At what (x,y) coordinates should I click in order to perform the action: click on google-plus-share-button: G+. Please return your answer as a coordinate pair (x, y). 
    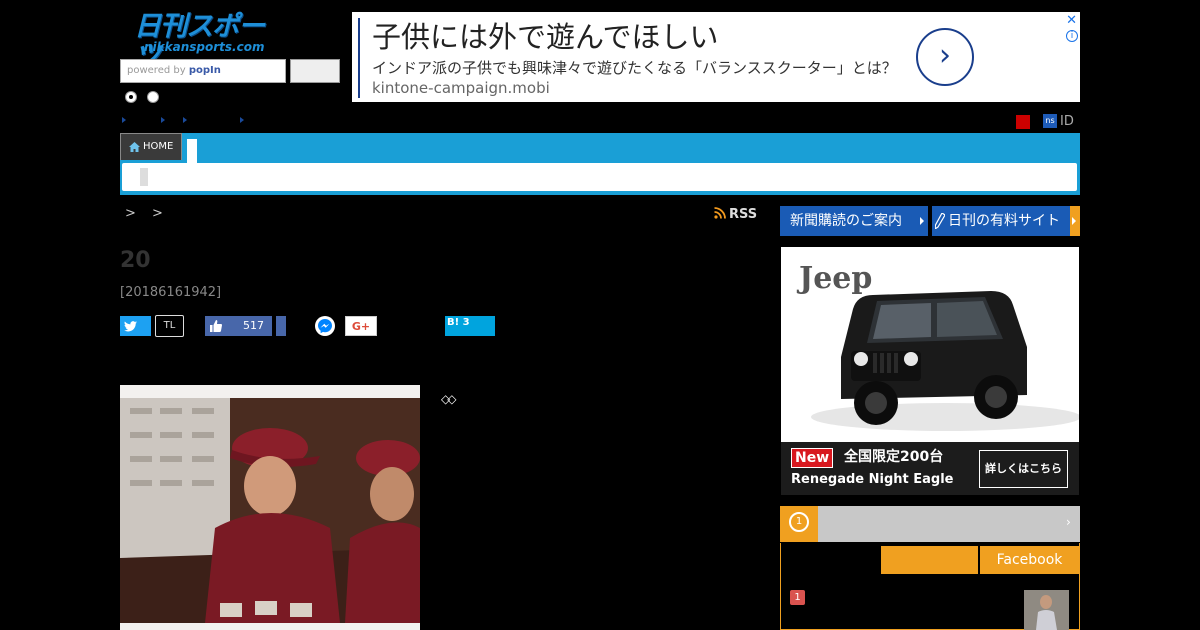
    Looking at the image, I should click on (361, 326).